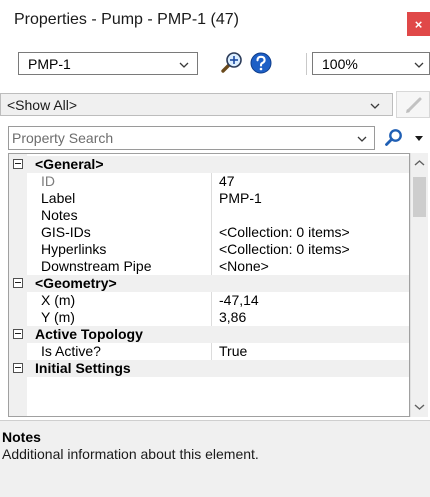 The image size is (430, 497). What do you see at coordinates (119, 300) in the screenshot?
I see `property-name-cell: X (m)` at bounding box center [119, 300].